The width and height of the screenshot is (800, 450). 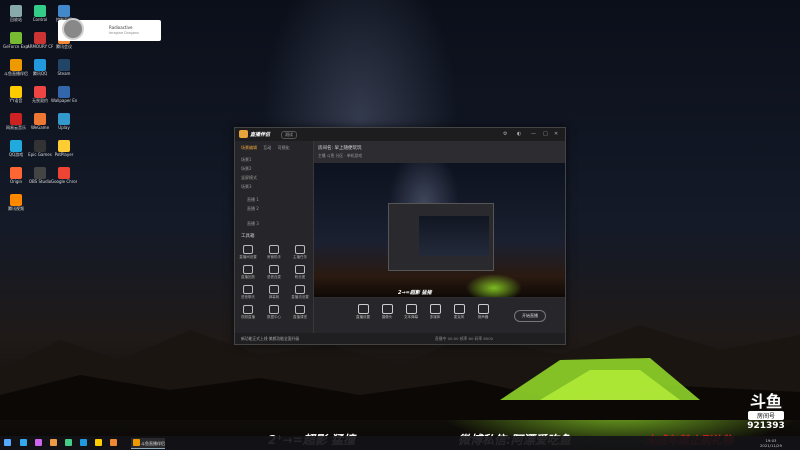 What do you see at coordinates (16, 202) in the screenshot?
I see `desktop-icon: 腾讯视频` at bounding box center [16, 202].